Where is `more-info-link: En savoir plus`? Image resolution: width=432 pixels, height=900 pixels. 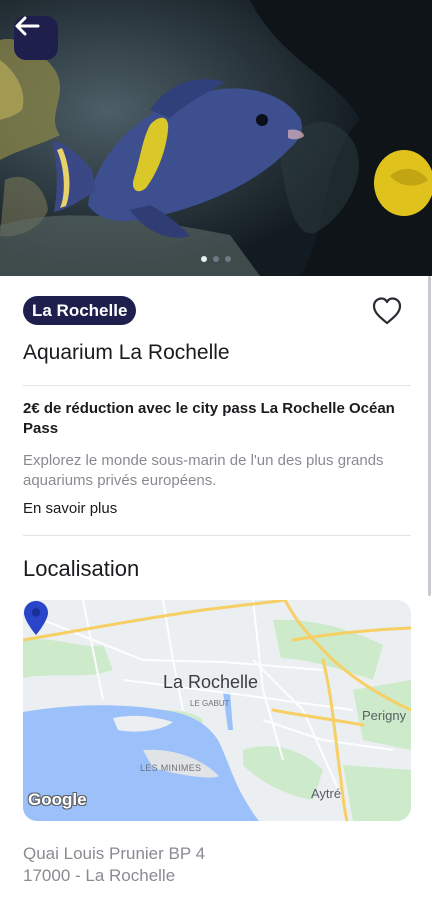
more-info-link: En savoir plus is located at coordinates (70, 508).